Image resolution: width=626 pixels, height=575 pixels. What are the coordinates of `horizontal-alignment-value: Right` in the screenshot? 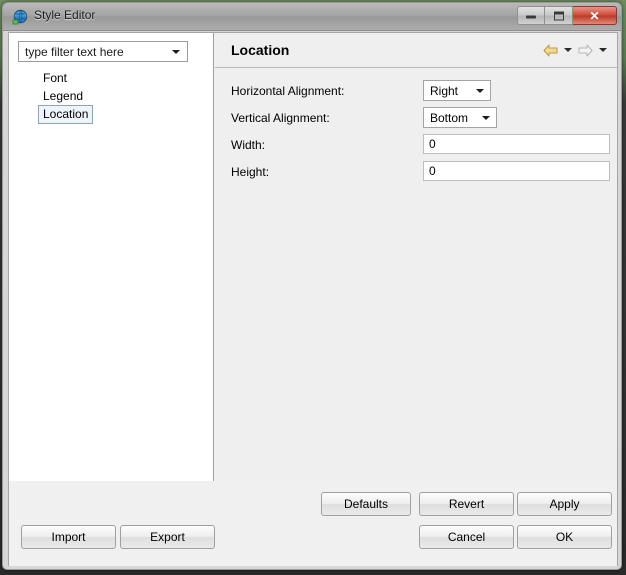 It's located at (444, 91).